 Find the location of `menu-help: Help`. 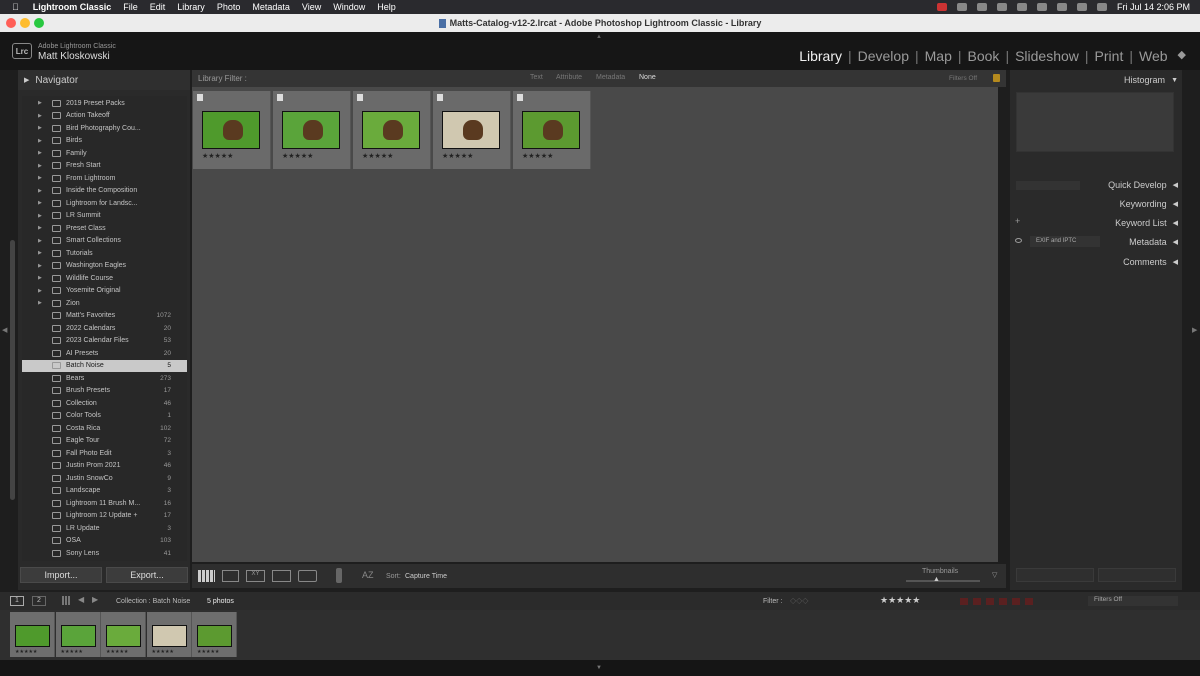

menu-help: Help is located at coordinates (386, 7).